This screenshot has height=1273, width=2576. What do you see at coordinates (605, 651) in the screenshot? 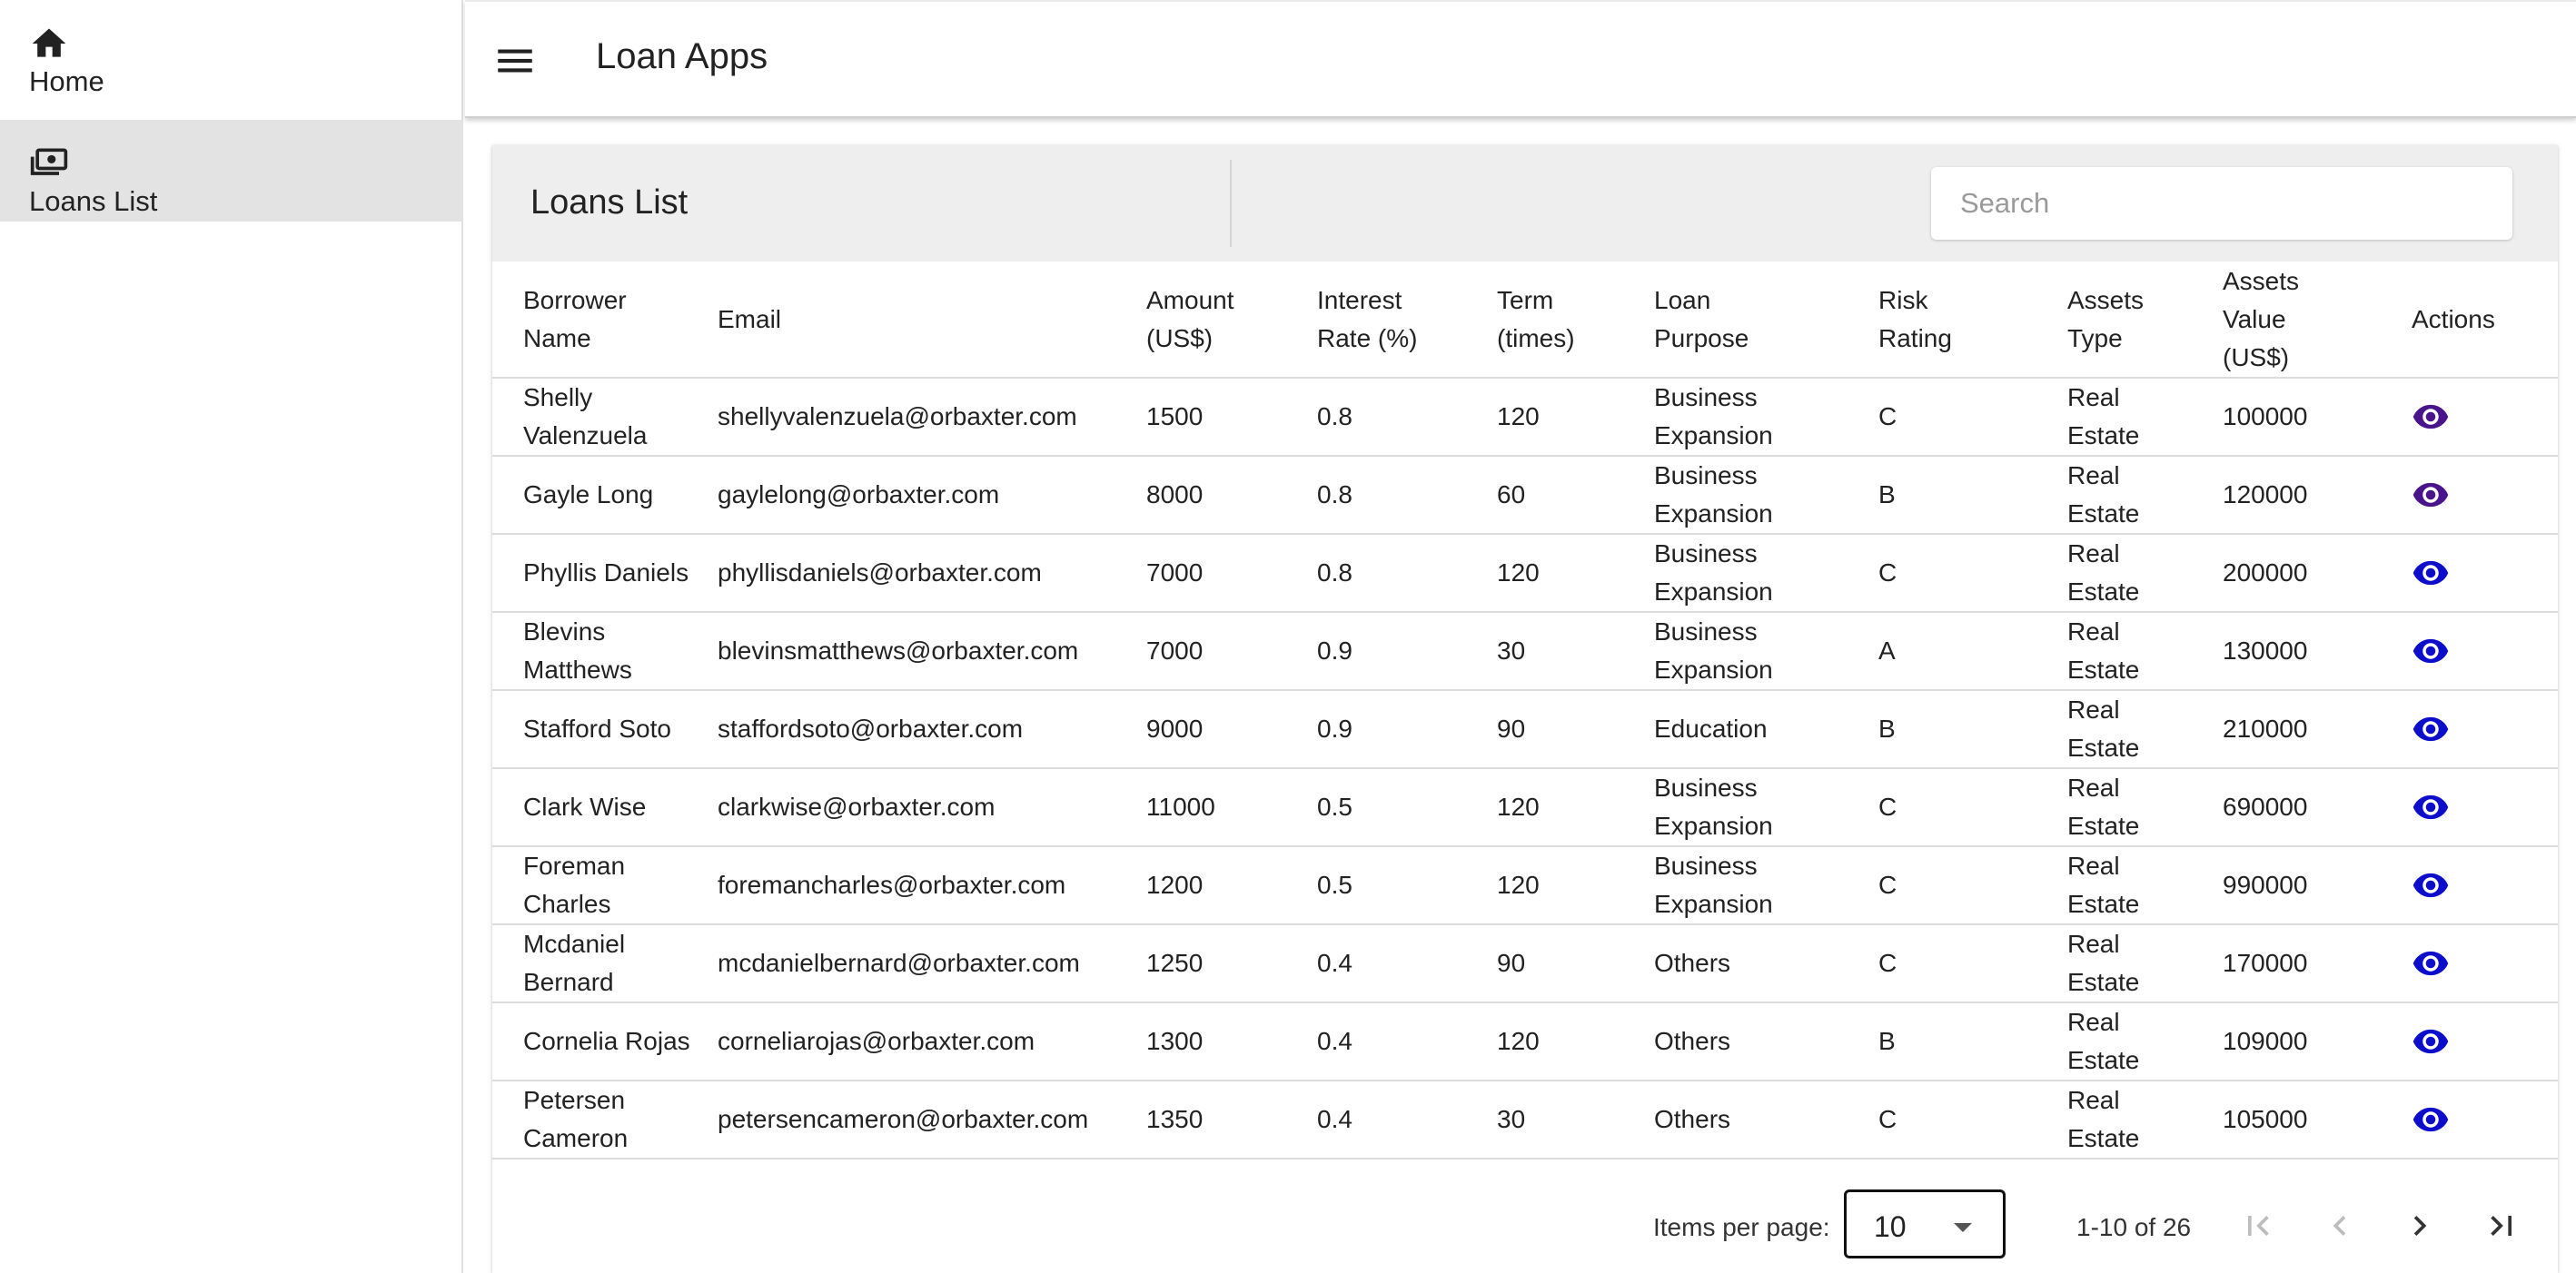
I see `cell-borrower-name: Blevins Matthews` at bounding box center [605, 651].